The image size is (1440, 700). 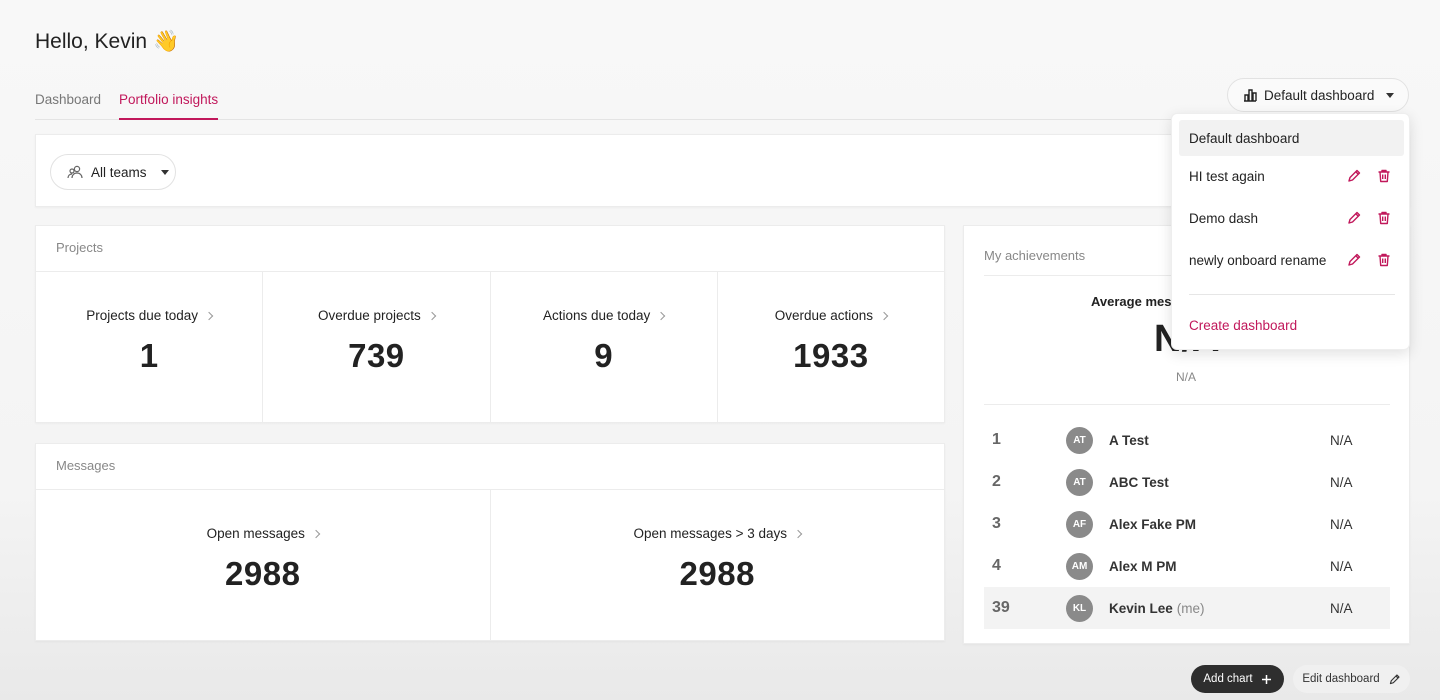 I want to click on add-chart-button: Add chart, so click(x=1237, y=679).